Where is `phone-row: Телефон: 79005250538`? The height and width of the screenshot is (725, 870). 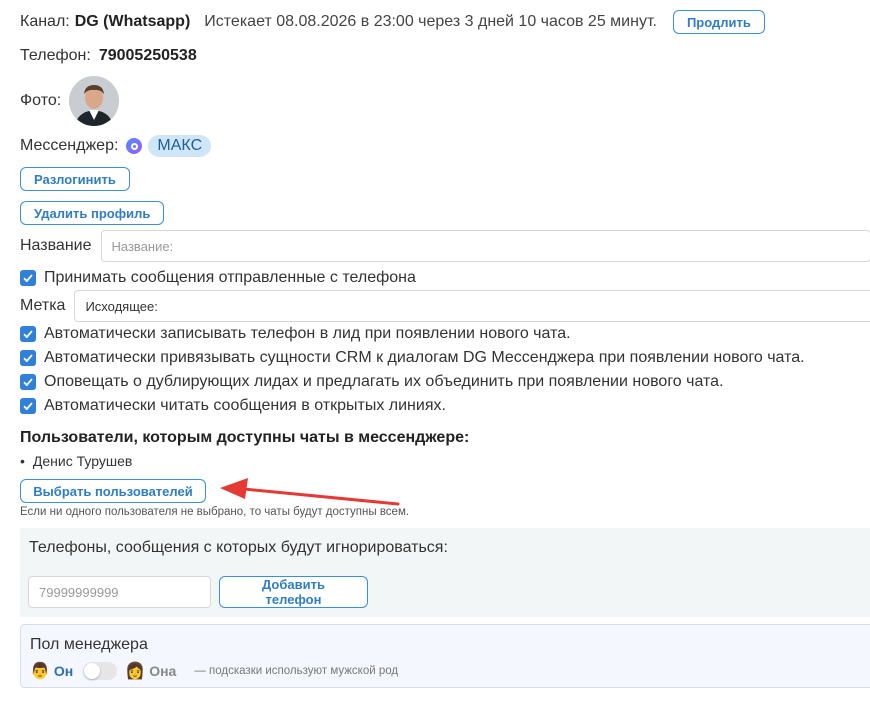 phone-row: Телефон: 79005250538 is located at coordinates (108, 56).